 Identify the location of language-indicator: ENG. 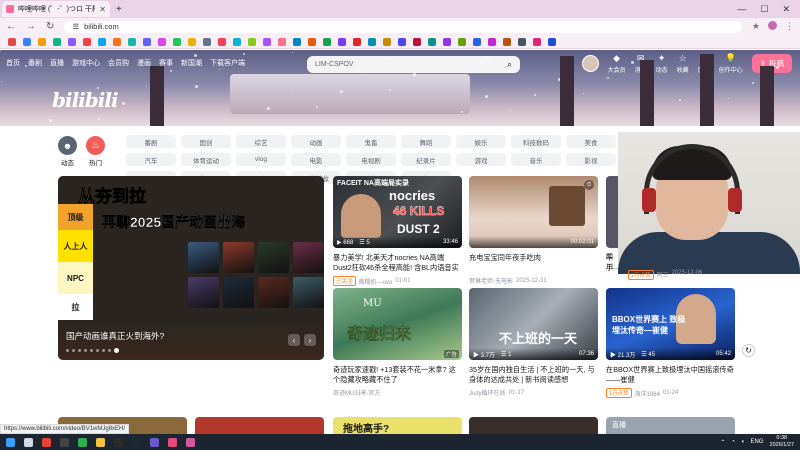
(757, 442).